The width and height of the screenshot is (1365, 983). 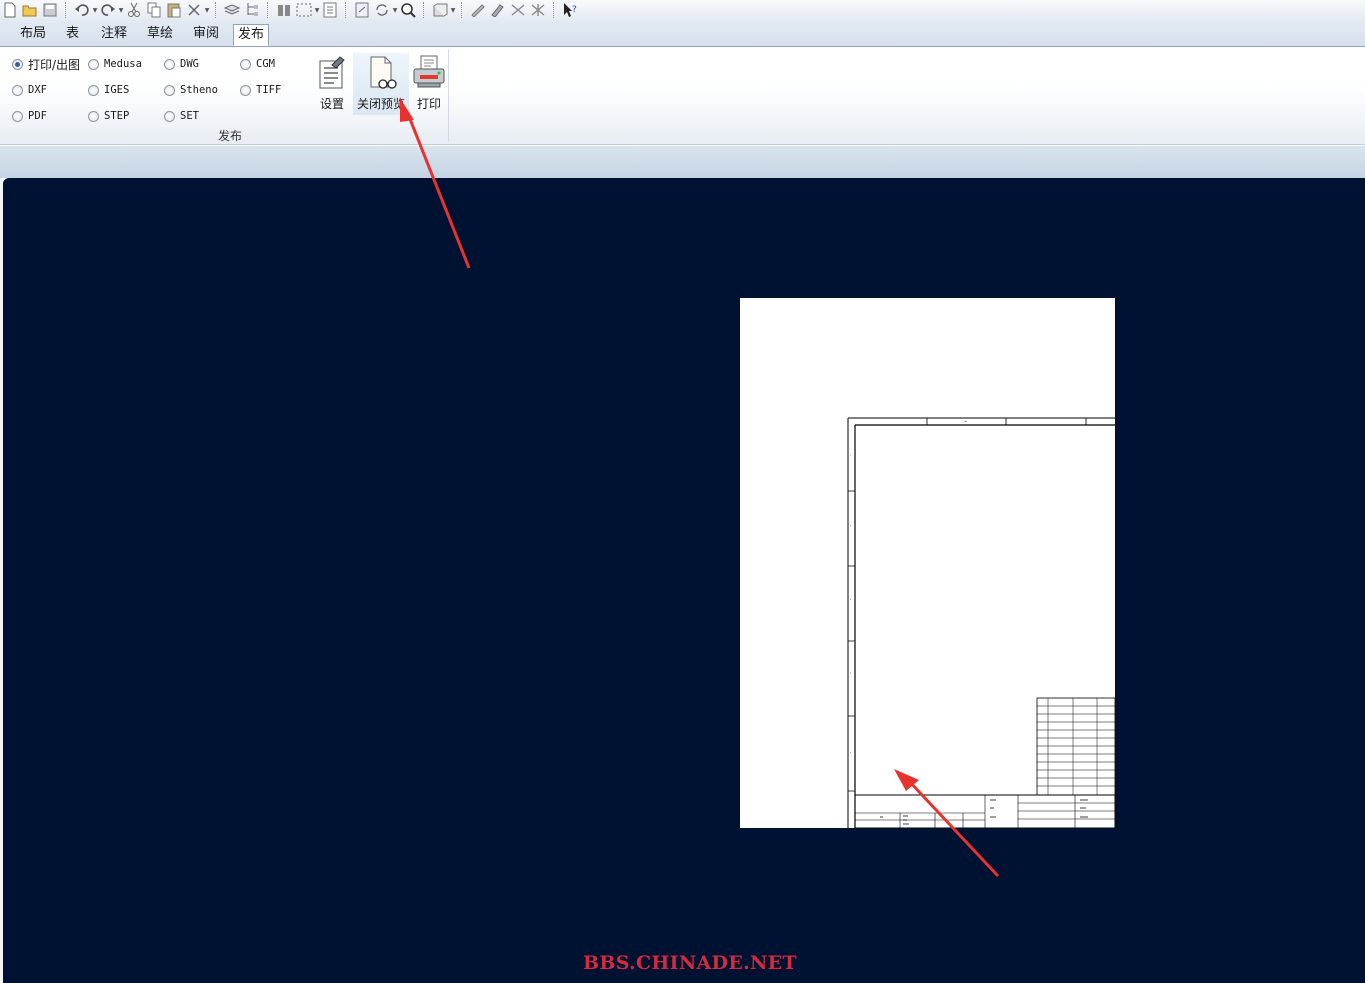 What do you see at coordinates (108, 10) in the screenshot?
I see `redo-icon` at bounding box center [108, 10].